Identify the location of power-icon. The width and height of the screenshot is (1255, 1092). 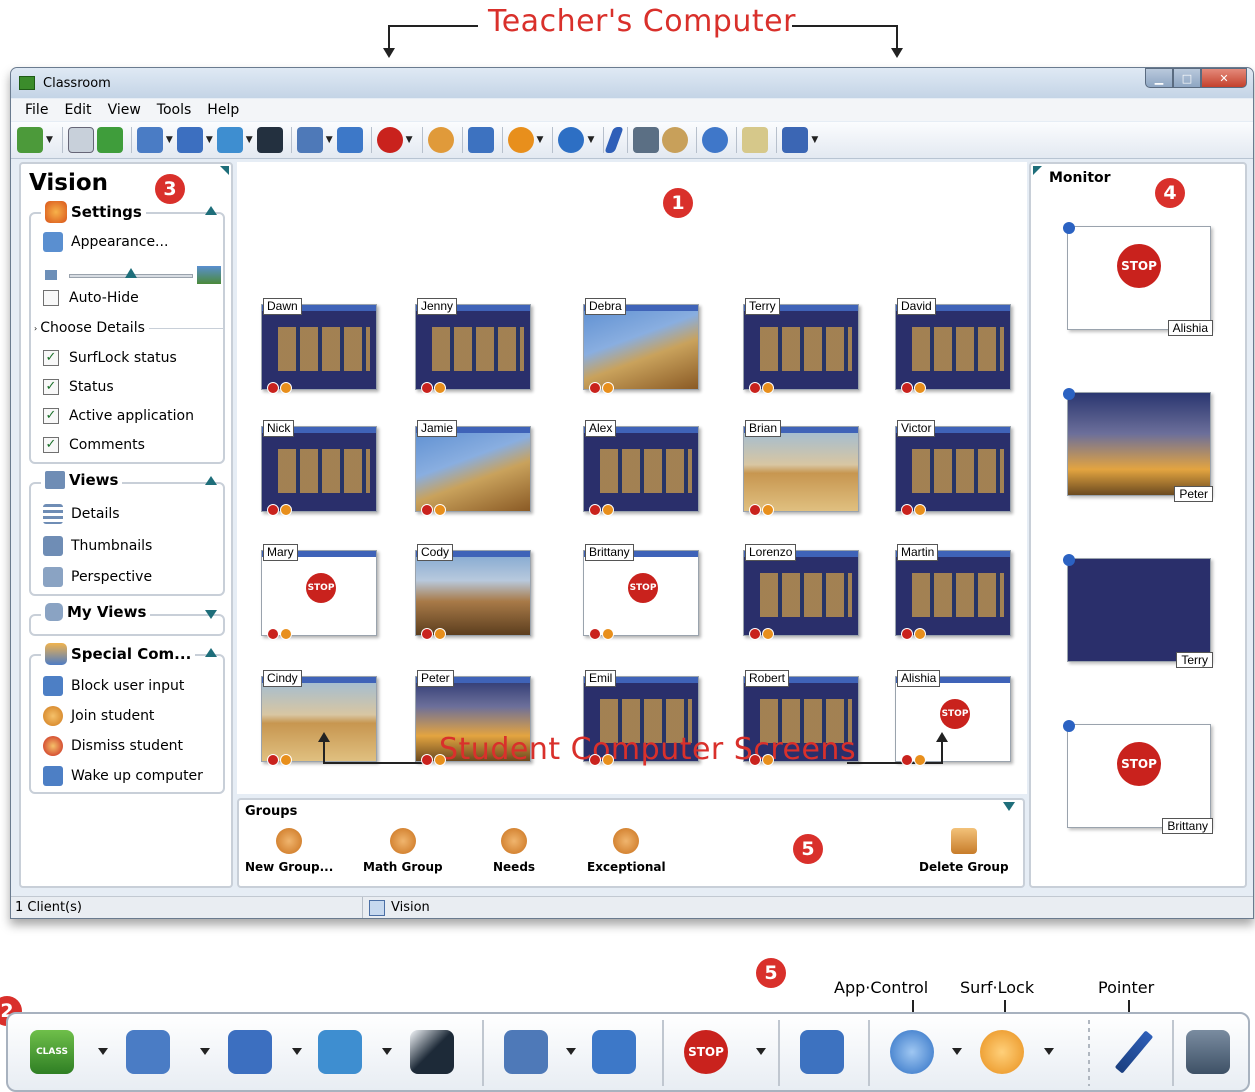
(109, 140).